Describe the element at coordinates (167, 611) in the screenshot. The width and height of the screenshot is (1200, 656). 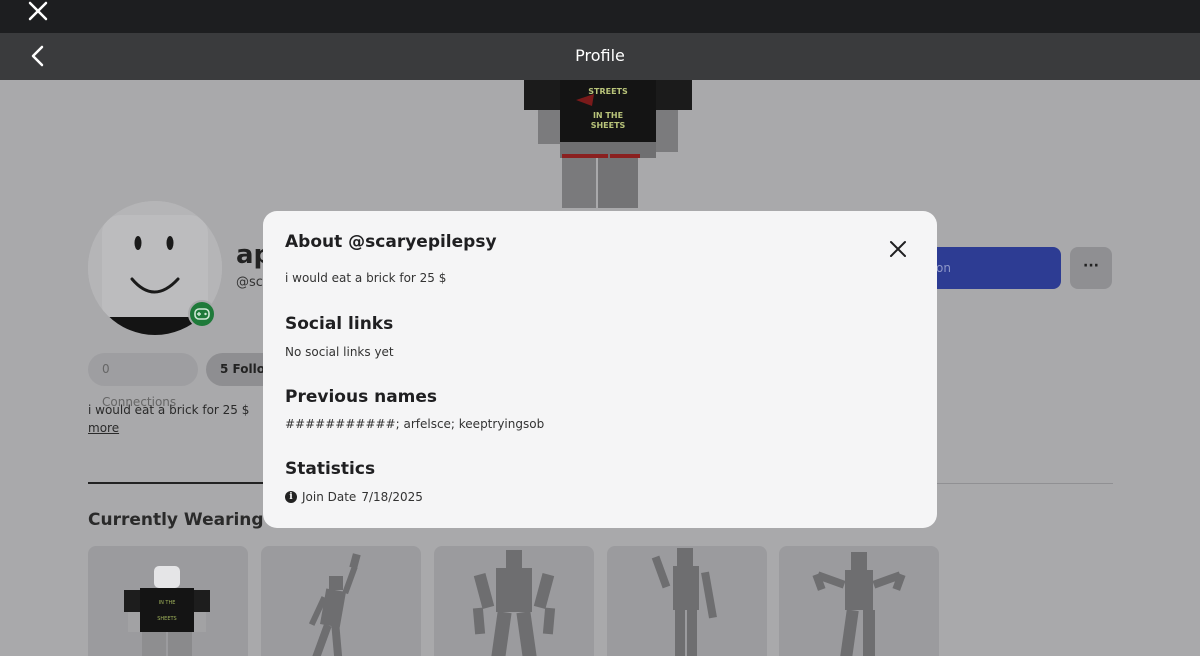
I see `avatar-thumbnail: IN THE SHEETS` at that location.